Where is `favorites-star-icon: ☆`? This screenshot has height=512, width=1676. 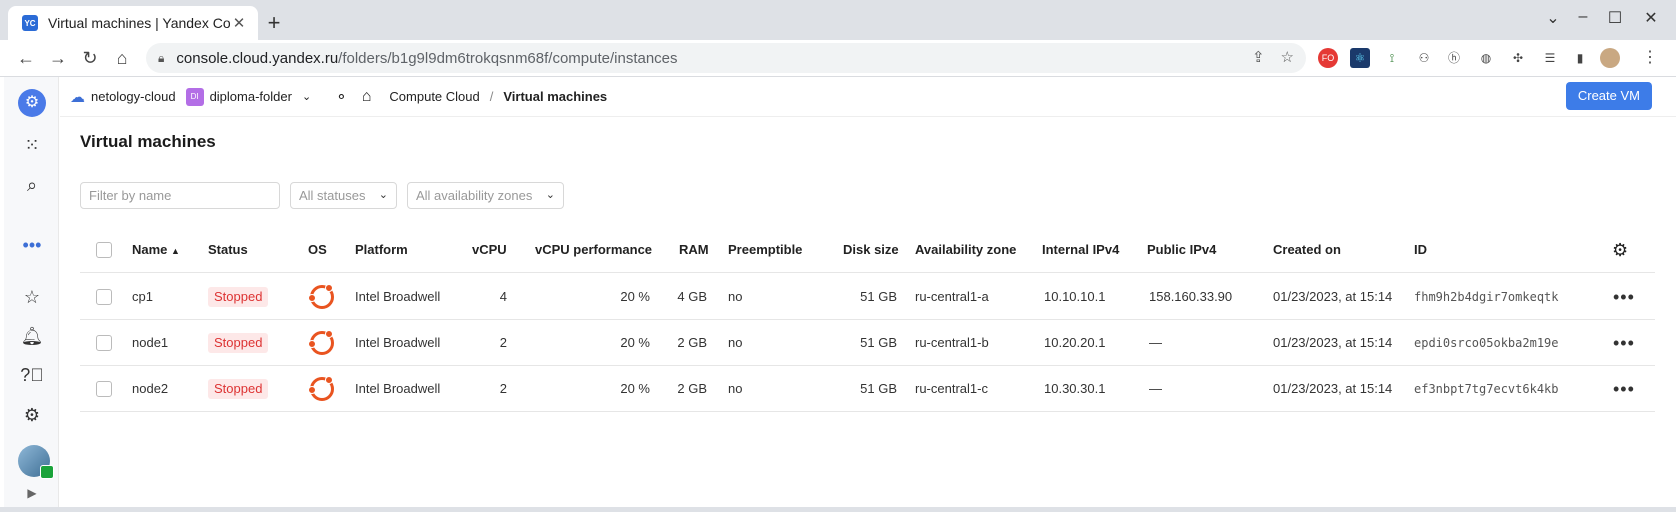 favorites-star-icon: ☆ is located at coordinates (32, 297).